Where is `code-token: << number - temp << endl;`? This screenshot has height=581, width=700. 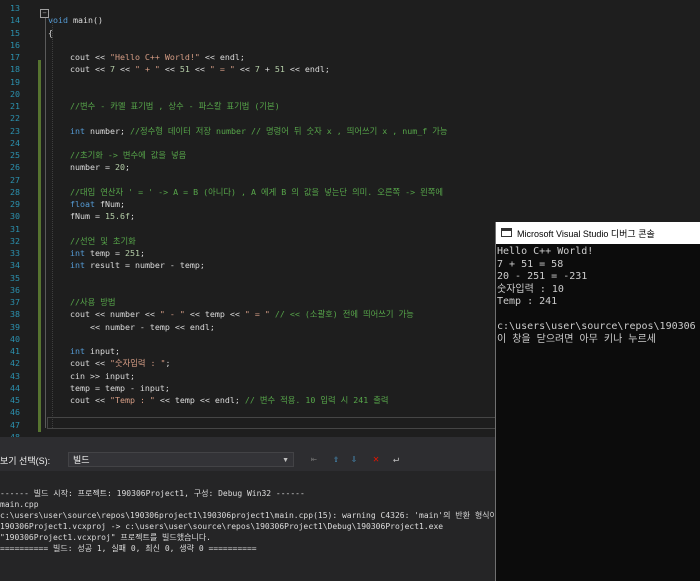 code-token: << number - temp << endl; is located at coordinates (142, 326).